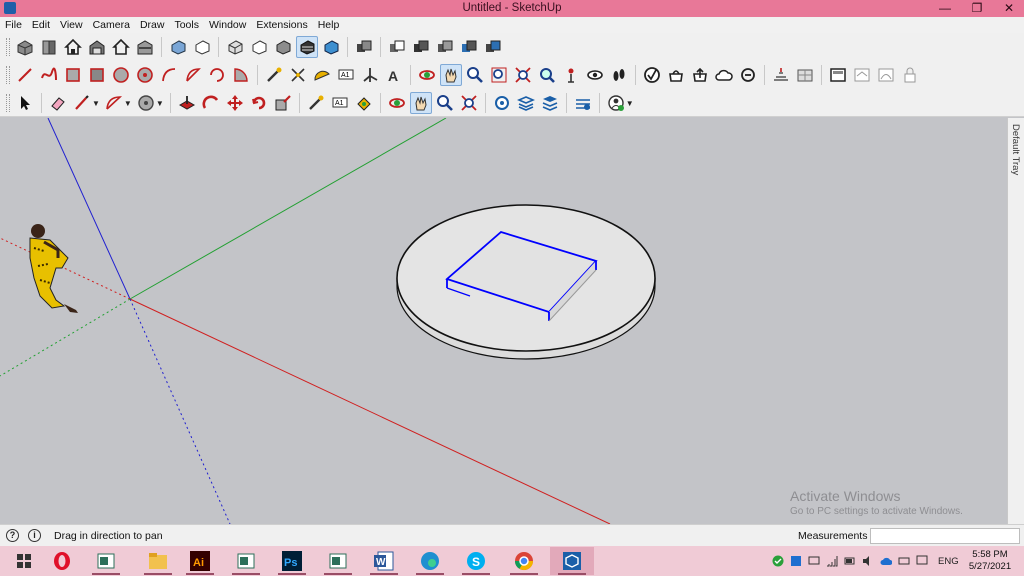  I want to click on front-view-icon, so click(73, 47).